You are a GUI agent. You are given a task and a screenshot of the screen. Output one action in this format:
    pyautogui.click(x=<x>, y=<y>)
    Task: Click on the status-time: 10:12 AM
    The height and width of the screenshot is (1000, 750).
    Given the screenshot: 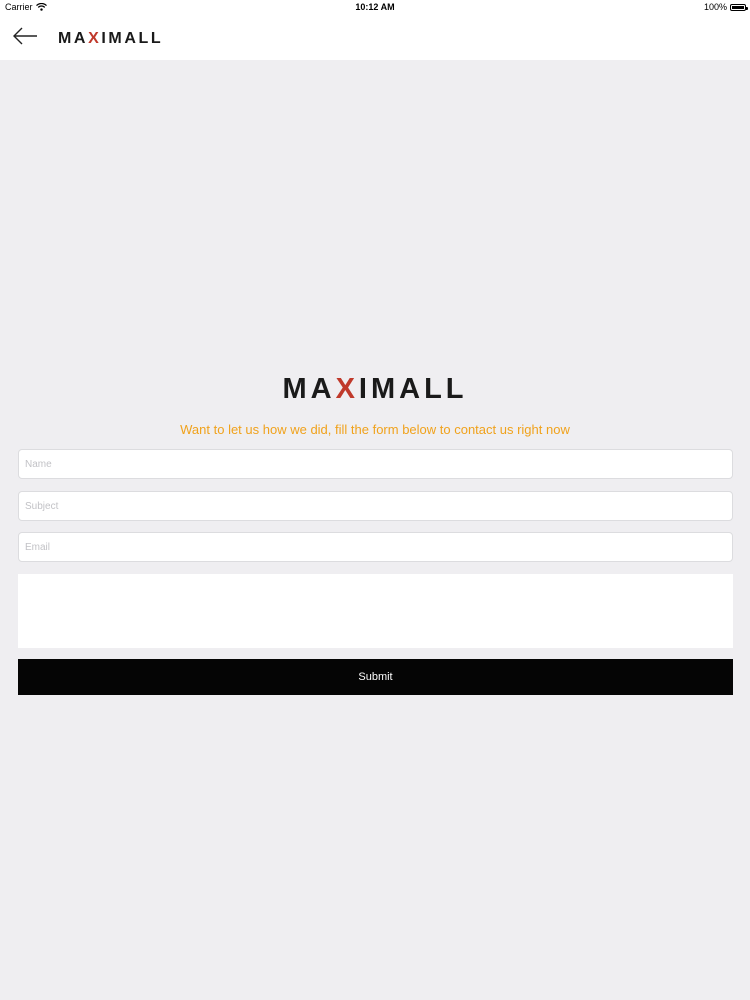 What is the action you would take?
    pyautogui.click(x=375, y=7)
    